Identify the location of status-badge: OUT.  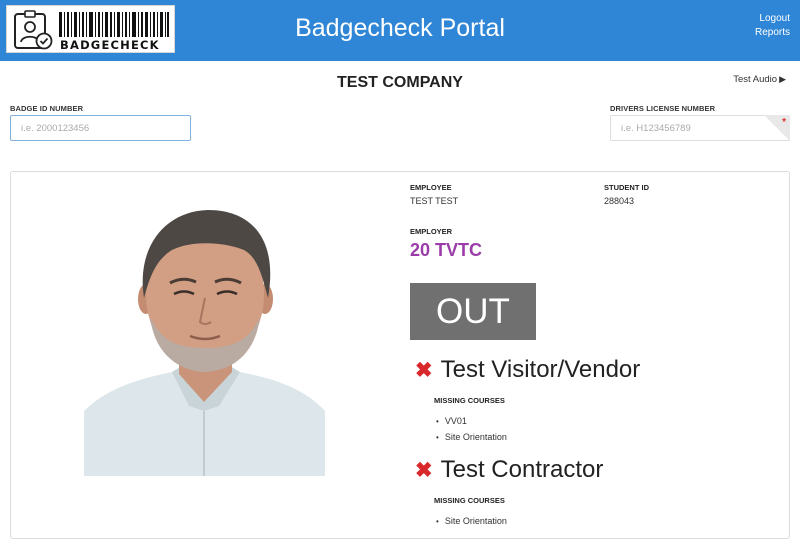
(473, 311).